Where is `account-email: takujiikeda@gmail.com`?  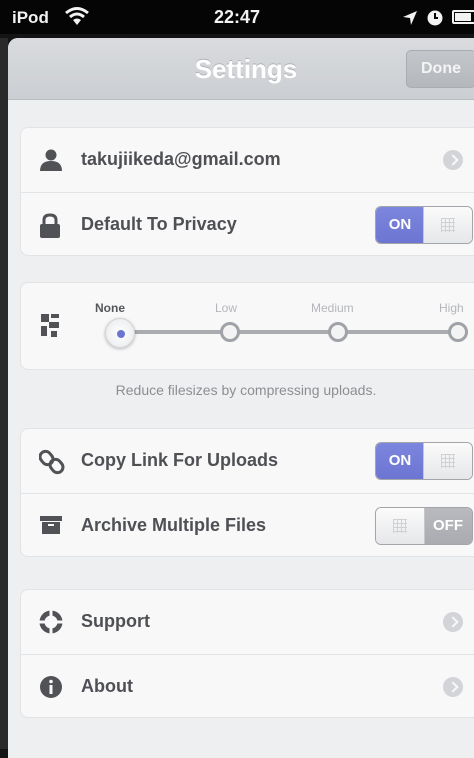
account-email: takujiikeda@gmail.com is located at coordinates (181, 159).